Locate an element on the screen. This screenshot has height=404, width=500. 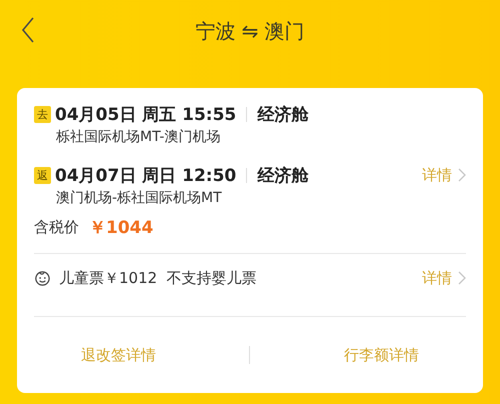
price-amount: ￥1044 is located at coordinates (121, 228).